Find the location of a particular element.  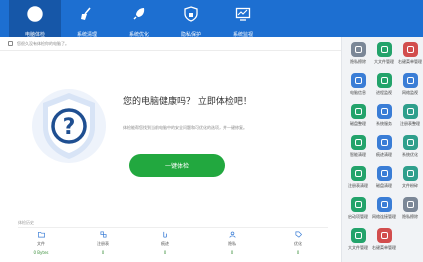

tool-label: 进程监视 is located at coordinates (384, 92).